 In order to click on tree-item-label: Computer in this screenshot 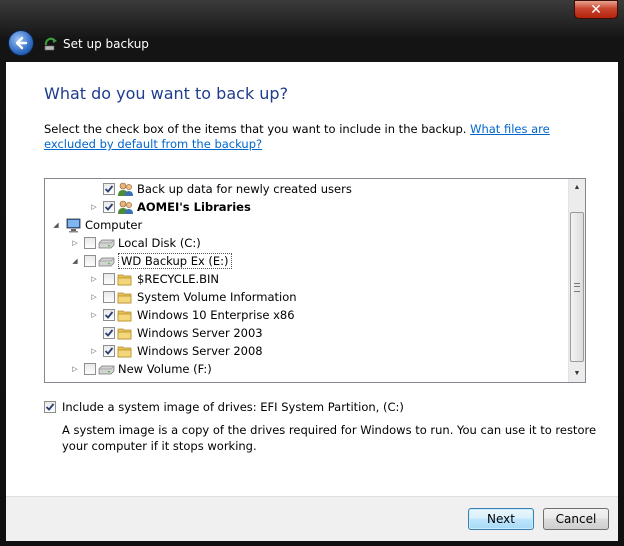, I will do `click(114, 225)`.